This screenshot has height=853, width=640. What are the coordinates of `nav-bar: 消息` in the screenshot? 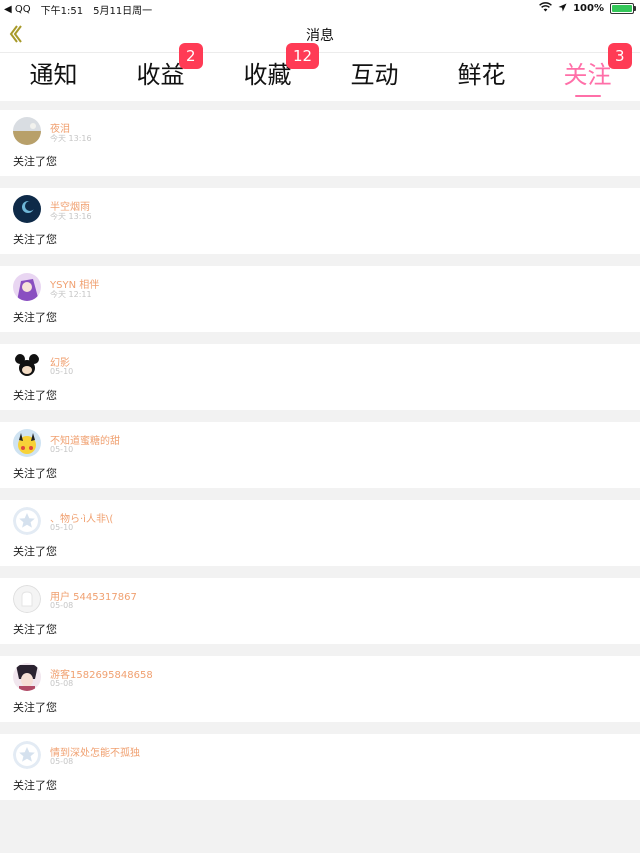 It's located at (320, 34).